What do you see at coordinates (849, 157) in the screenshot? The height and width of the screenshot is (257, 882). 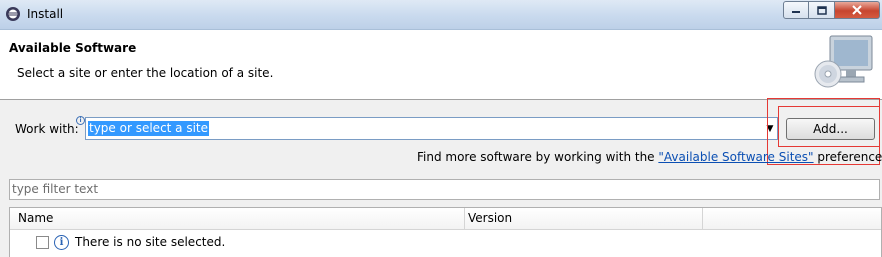 I see `hint-suffix: preferences.` at bounding box center [849, 157].